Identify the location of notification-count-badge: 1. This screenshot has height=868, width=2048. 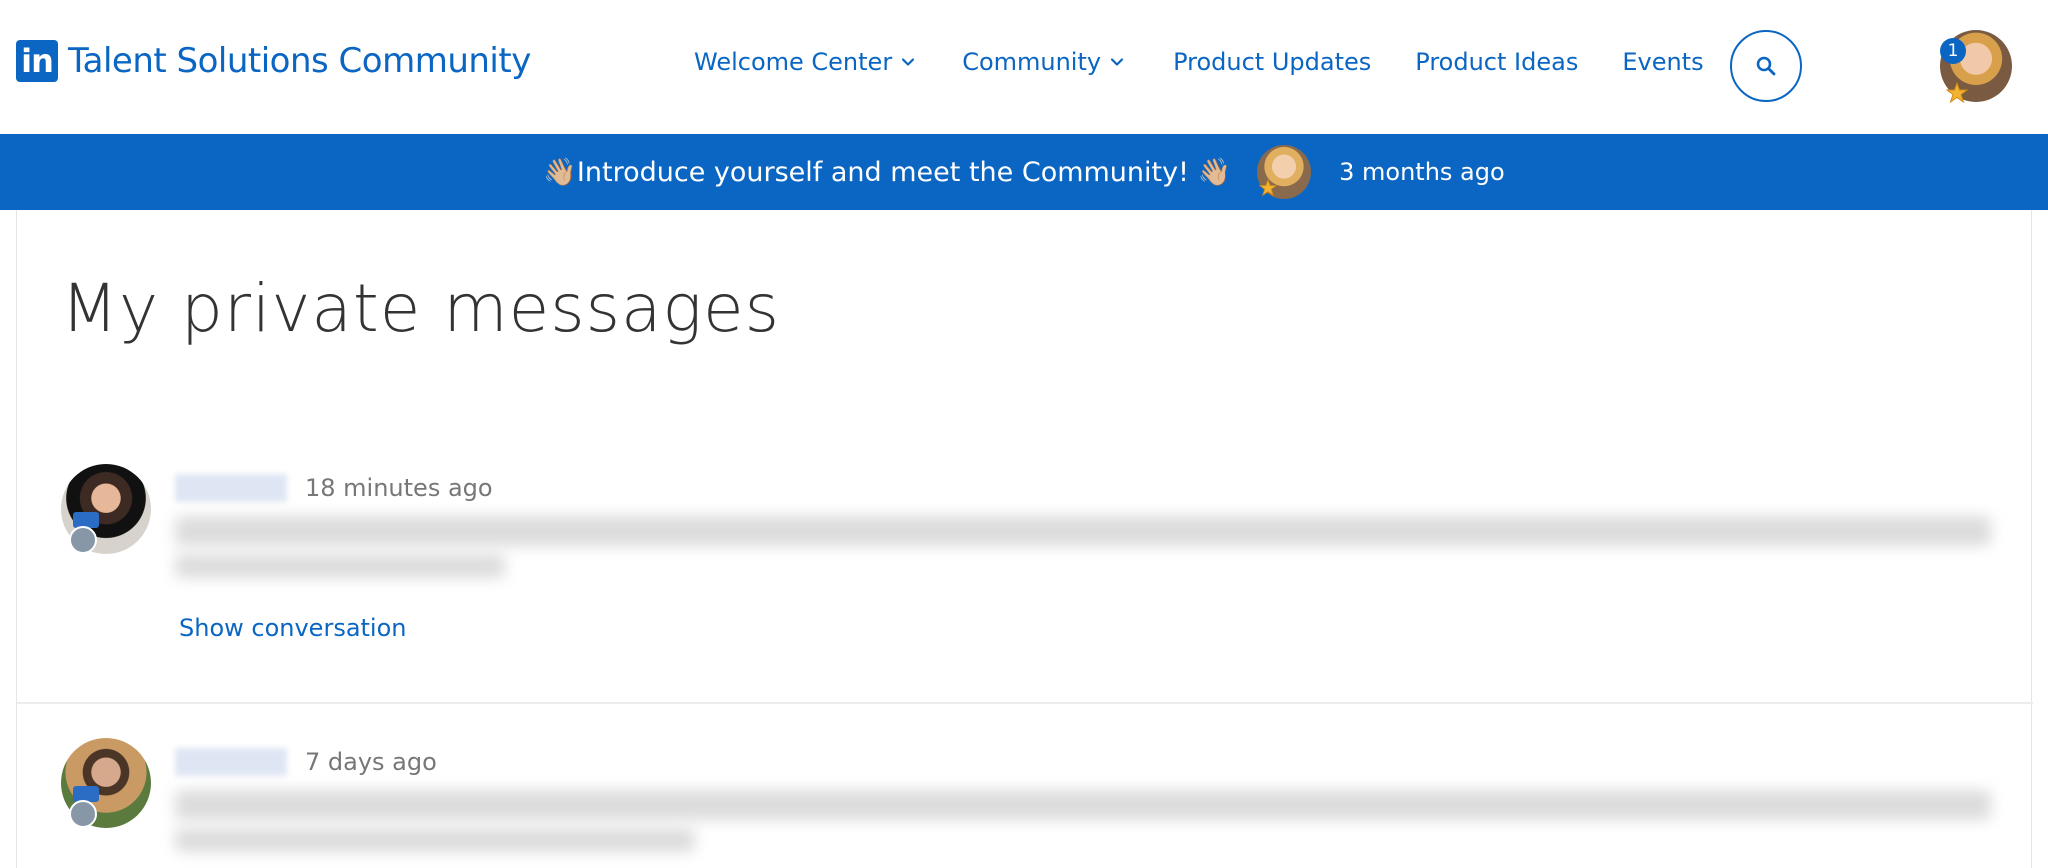
(1953, 51).